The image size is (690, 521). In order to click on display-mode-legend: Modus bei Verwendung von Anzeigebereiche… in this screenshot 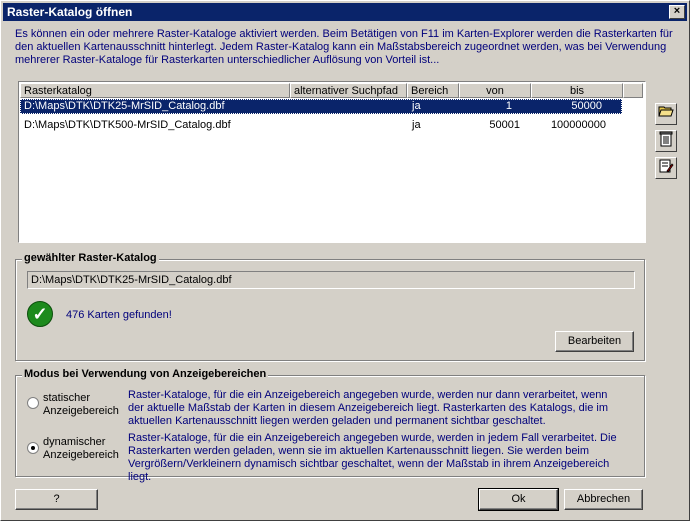, I will do `click(145, 374)`.